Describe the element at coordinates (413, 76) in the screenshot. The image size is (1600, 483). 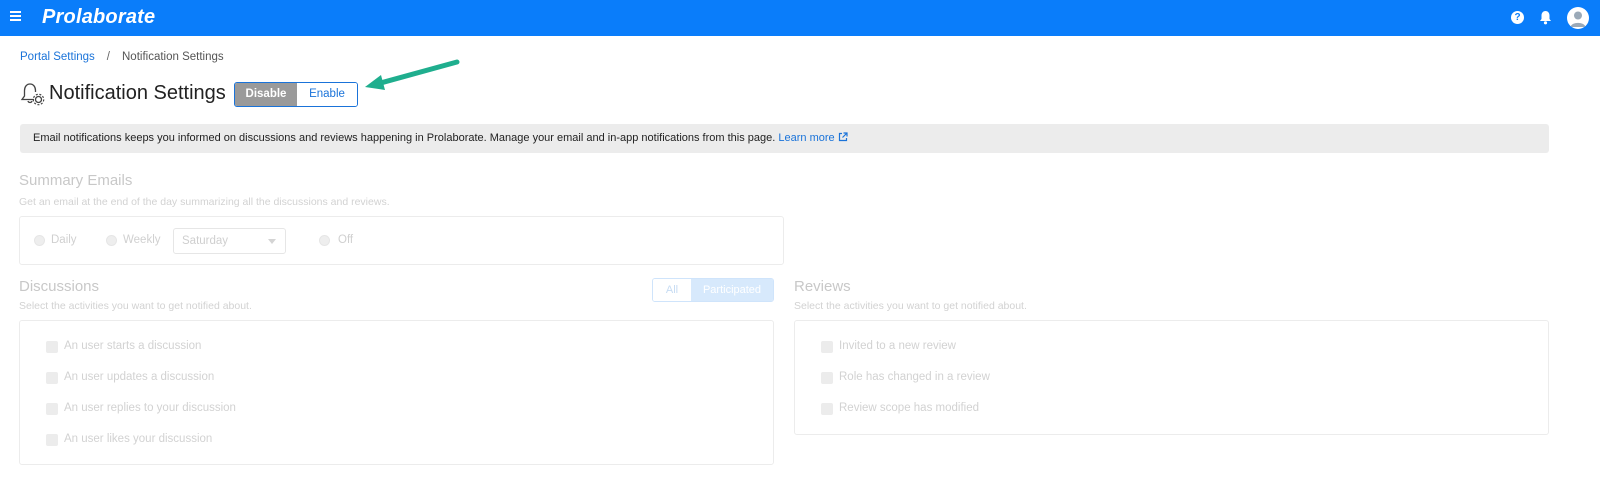
I see `annotation-arrow` at that location.